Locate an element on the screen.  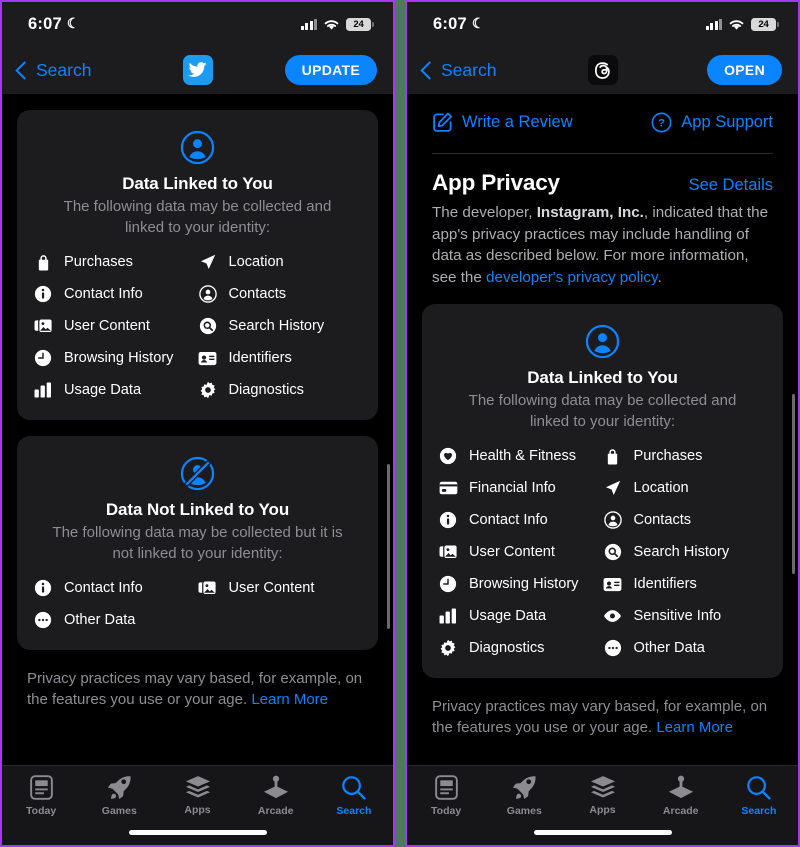
list-item-label: Usage Data is located at coordinates (103, 390).